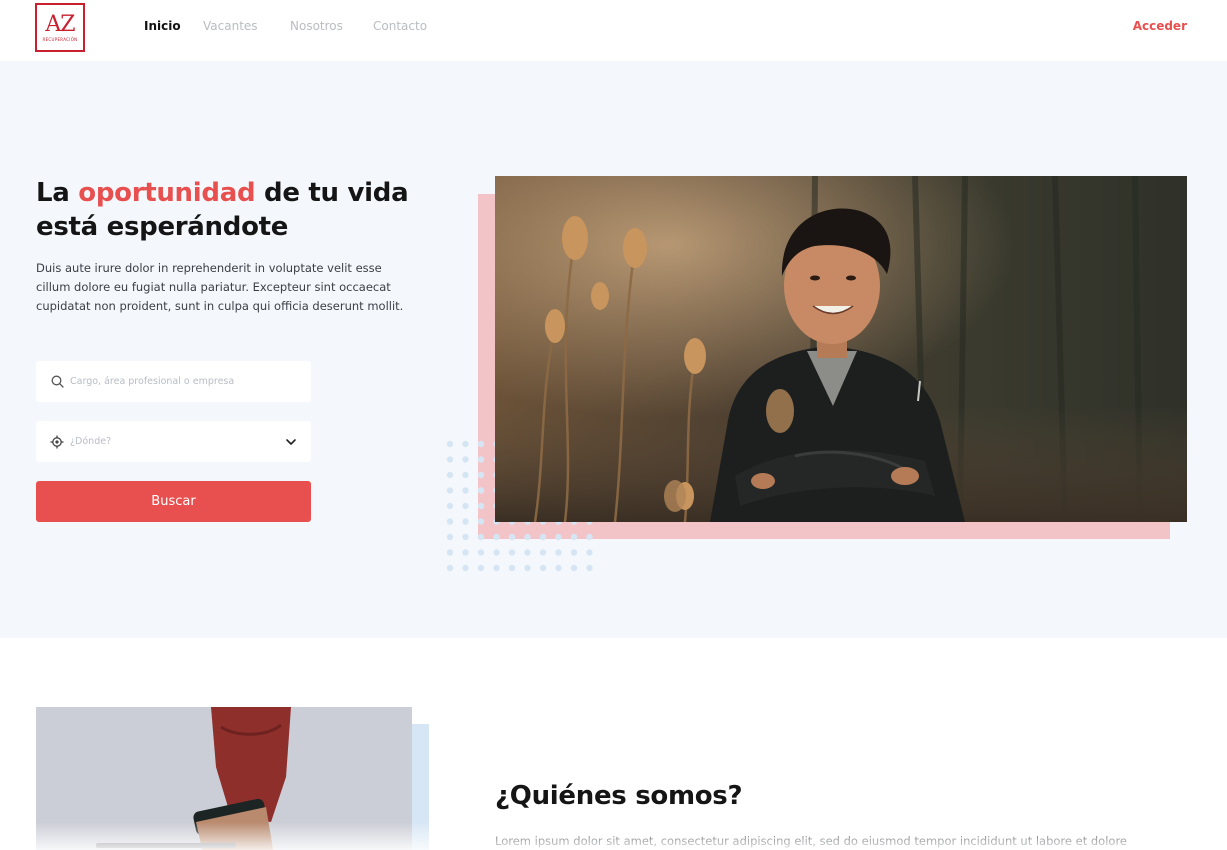 Image resolution: width=1227 pixels, height=850 pixels. I want to click on nav-item-nosotros: Nosotros, so click(330, 26).